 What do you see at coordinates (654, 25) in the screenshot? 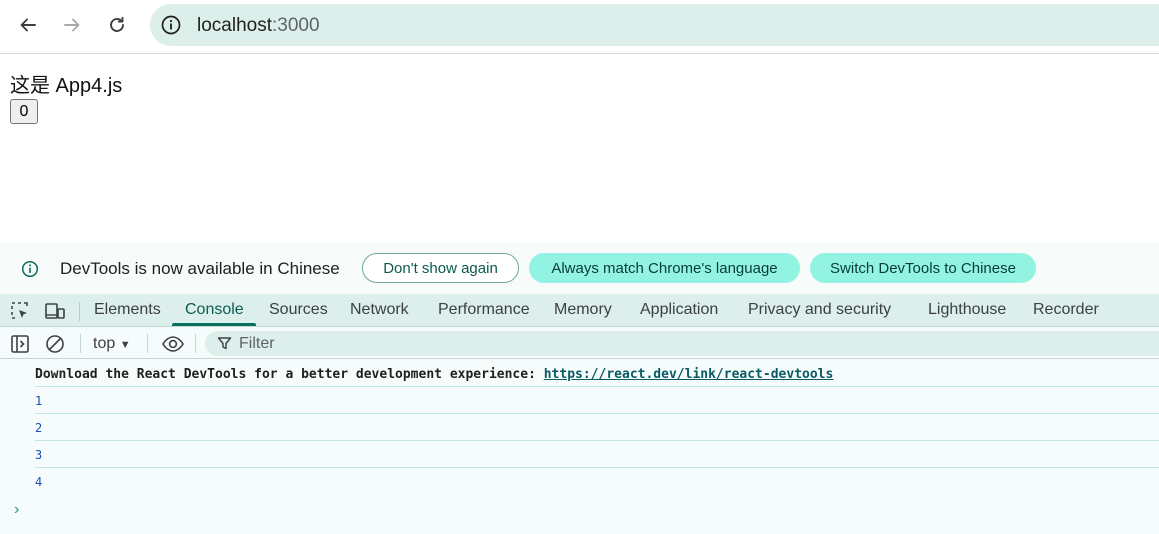
I see `address-bar: localhost:3000` at bounding box center [654, 25].